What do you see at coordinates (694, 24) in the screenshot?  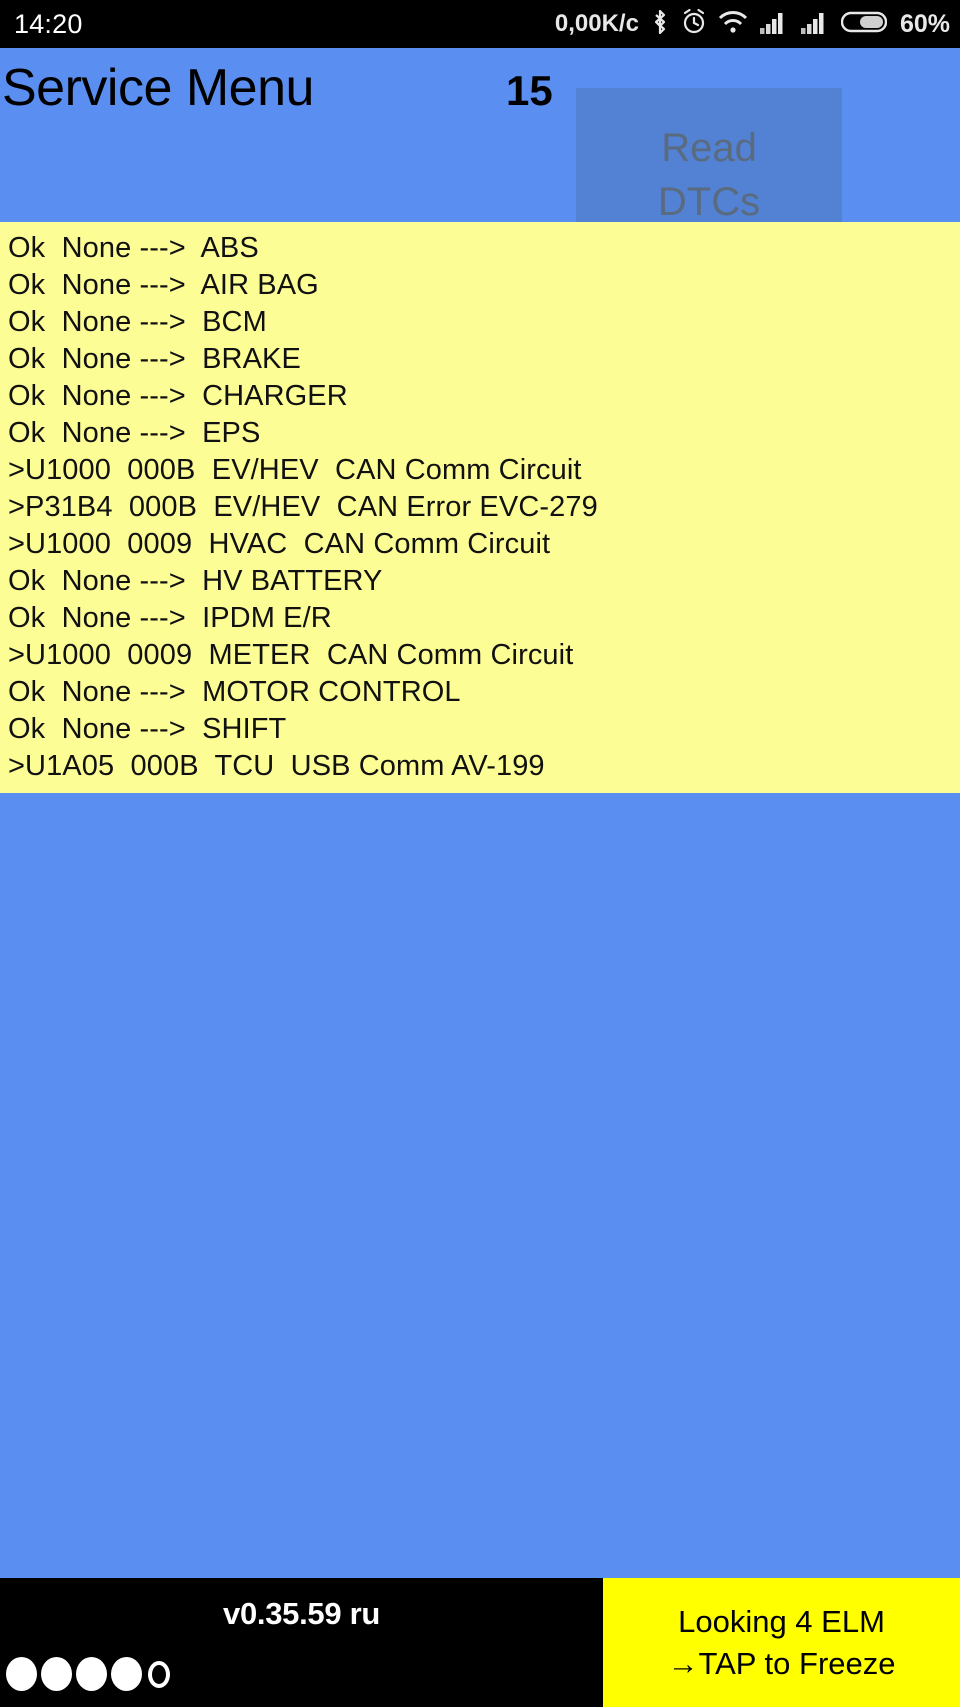 I see `alarm-icon` at bounding box center [694, 24].